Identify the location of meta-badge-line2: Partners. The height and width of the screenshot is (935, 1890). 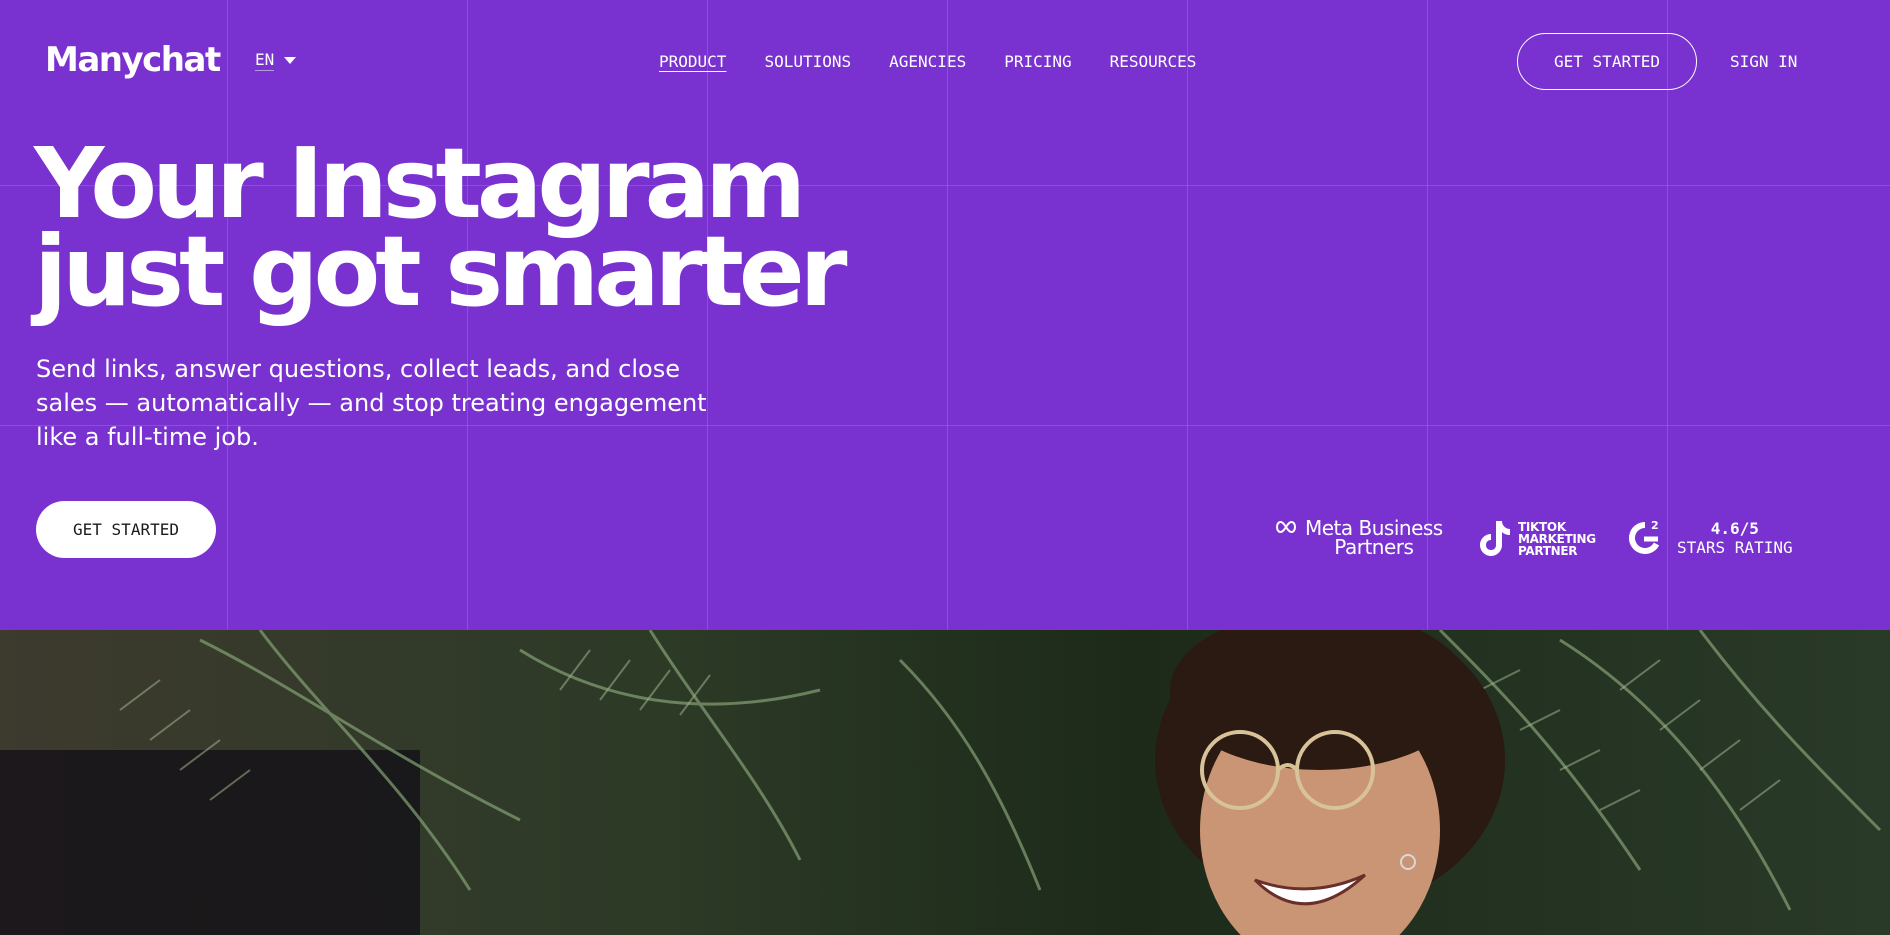
(1374, 547).